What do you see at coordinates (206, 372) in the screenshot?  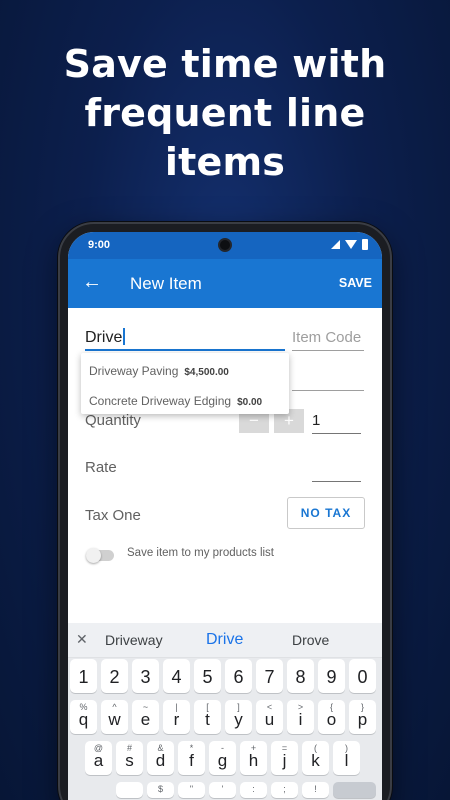 I see `suggestion-price: $4,500.00` at bounding box center [206, 372].